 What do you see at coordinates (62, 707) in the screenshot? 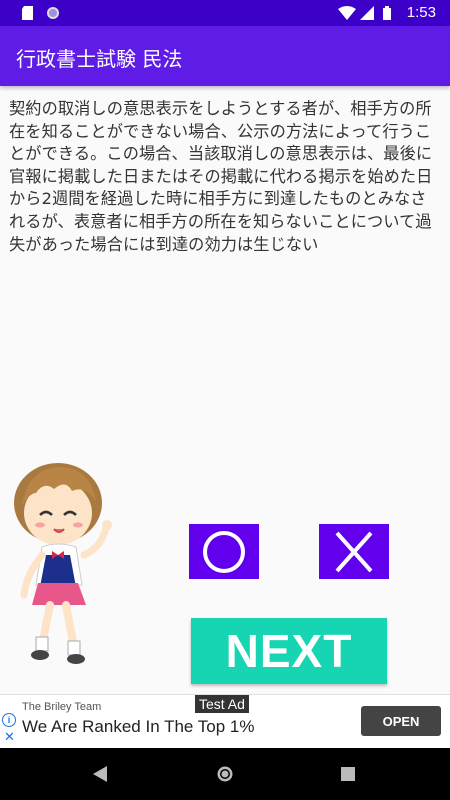
I see `ad-advertiser: The Briley Team` at bounding box center [62, 707].